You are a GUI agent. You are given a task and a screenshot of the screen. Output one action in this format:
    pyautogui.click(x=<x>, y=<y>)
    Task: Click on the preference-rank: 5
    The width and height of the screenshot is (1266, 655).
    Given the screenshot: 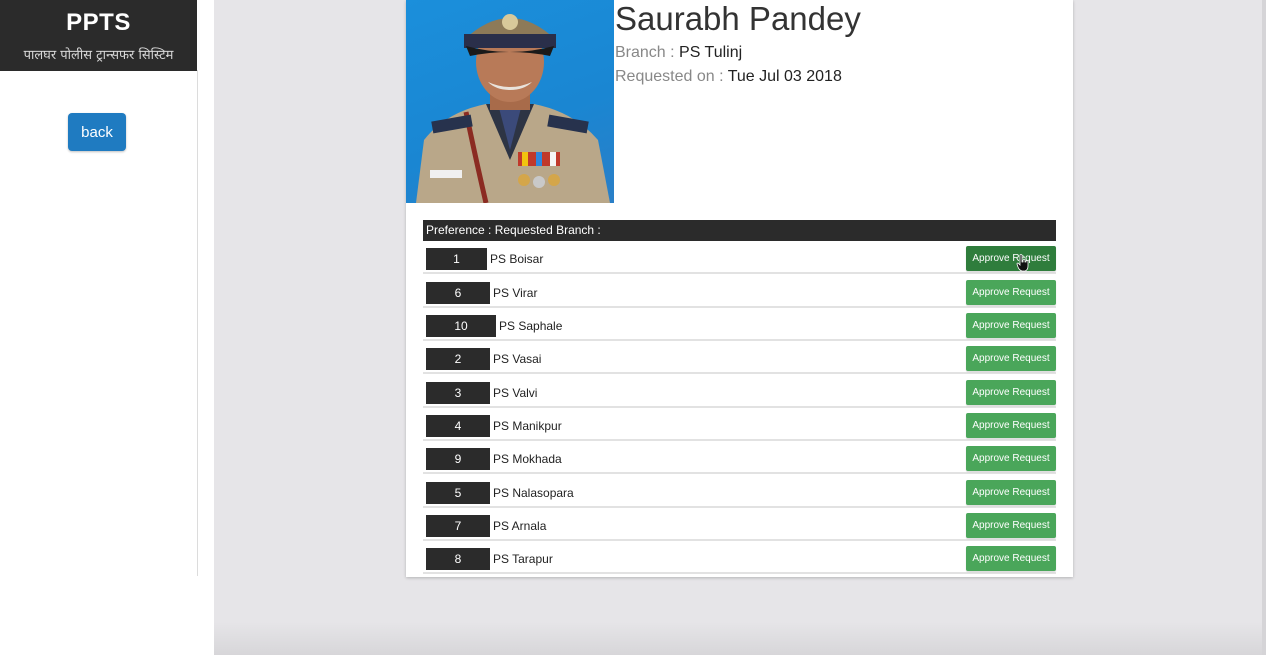 What is the action you would take?
    pyautogui.click(x=458, y=493)
    